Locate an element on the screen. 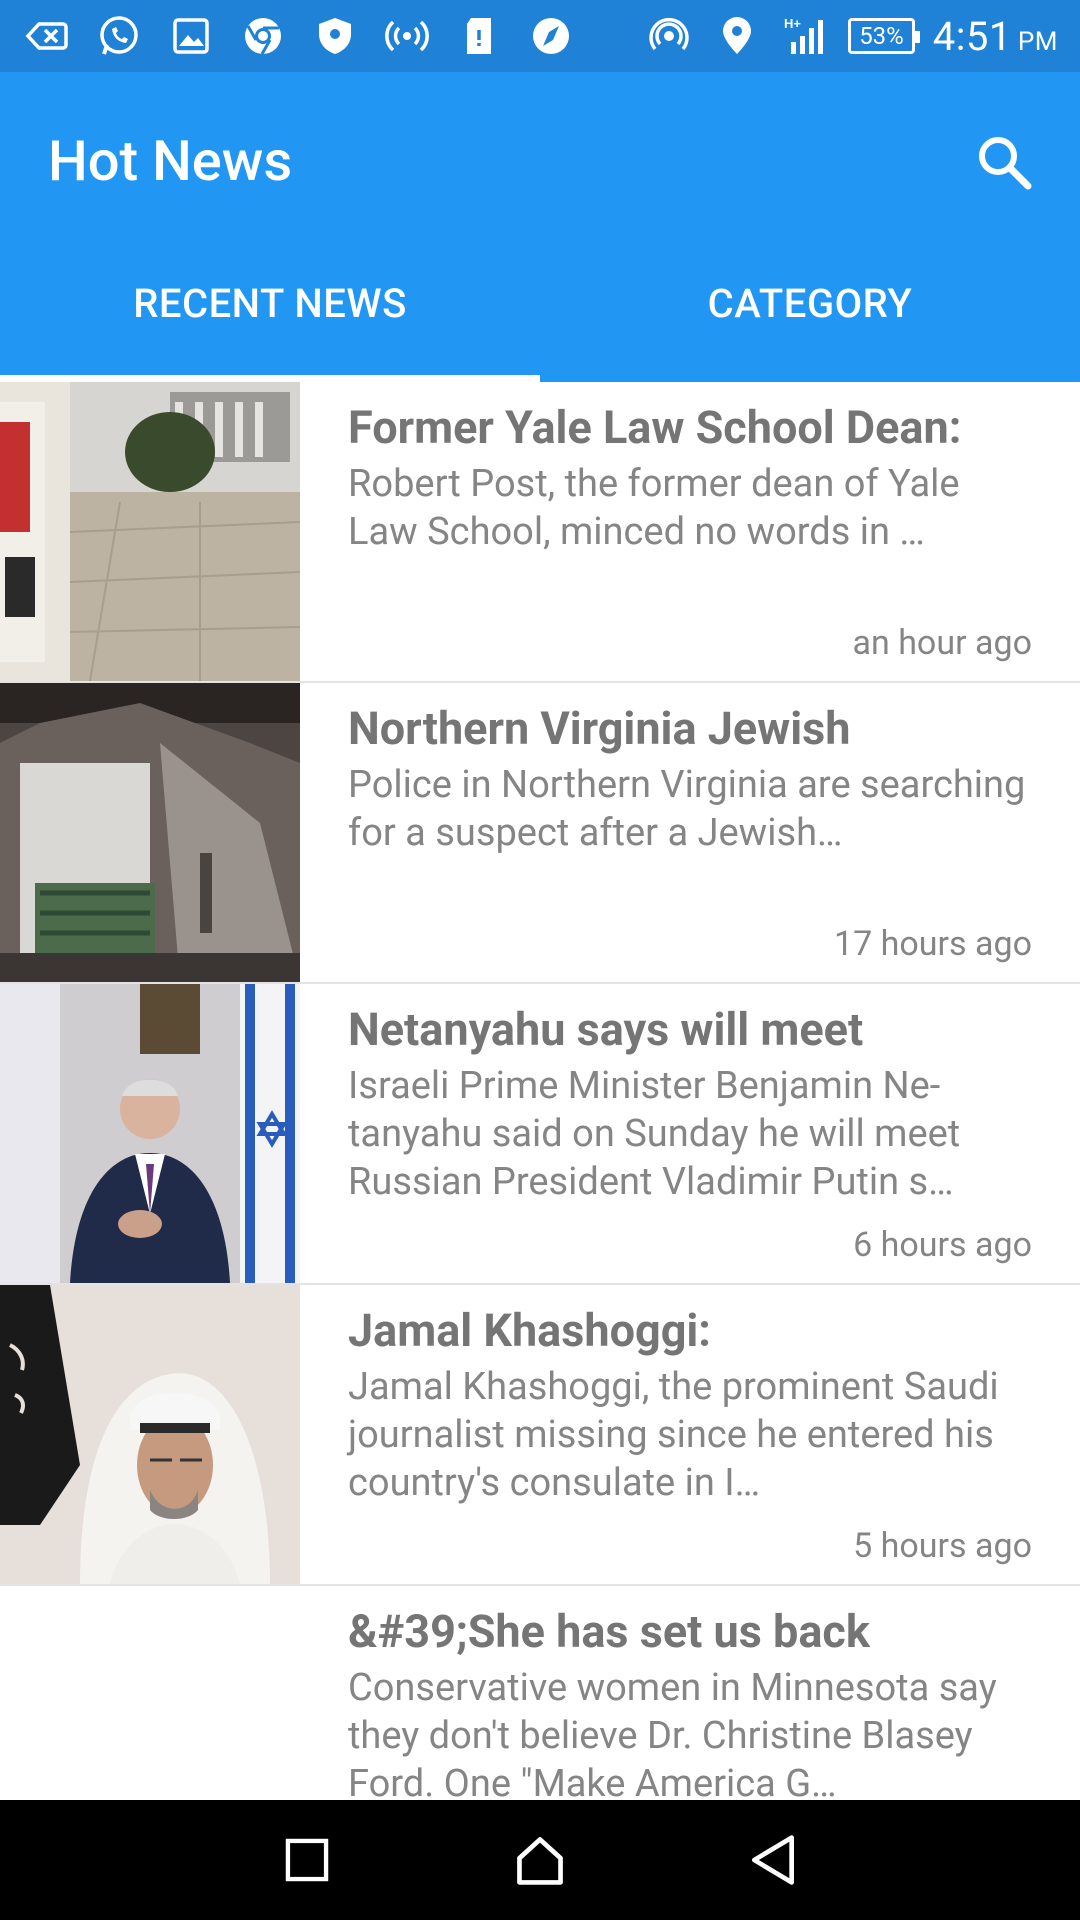  home-button is located at coordinates (540, 1860).